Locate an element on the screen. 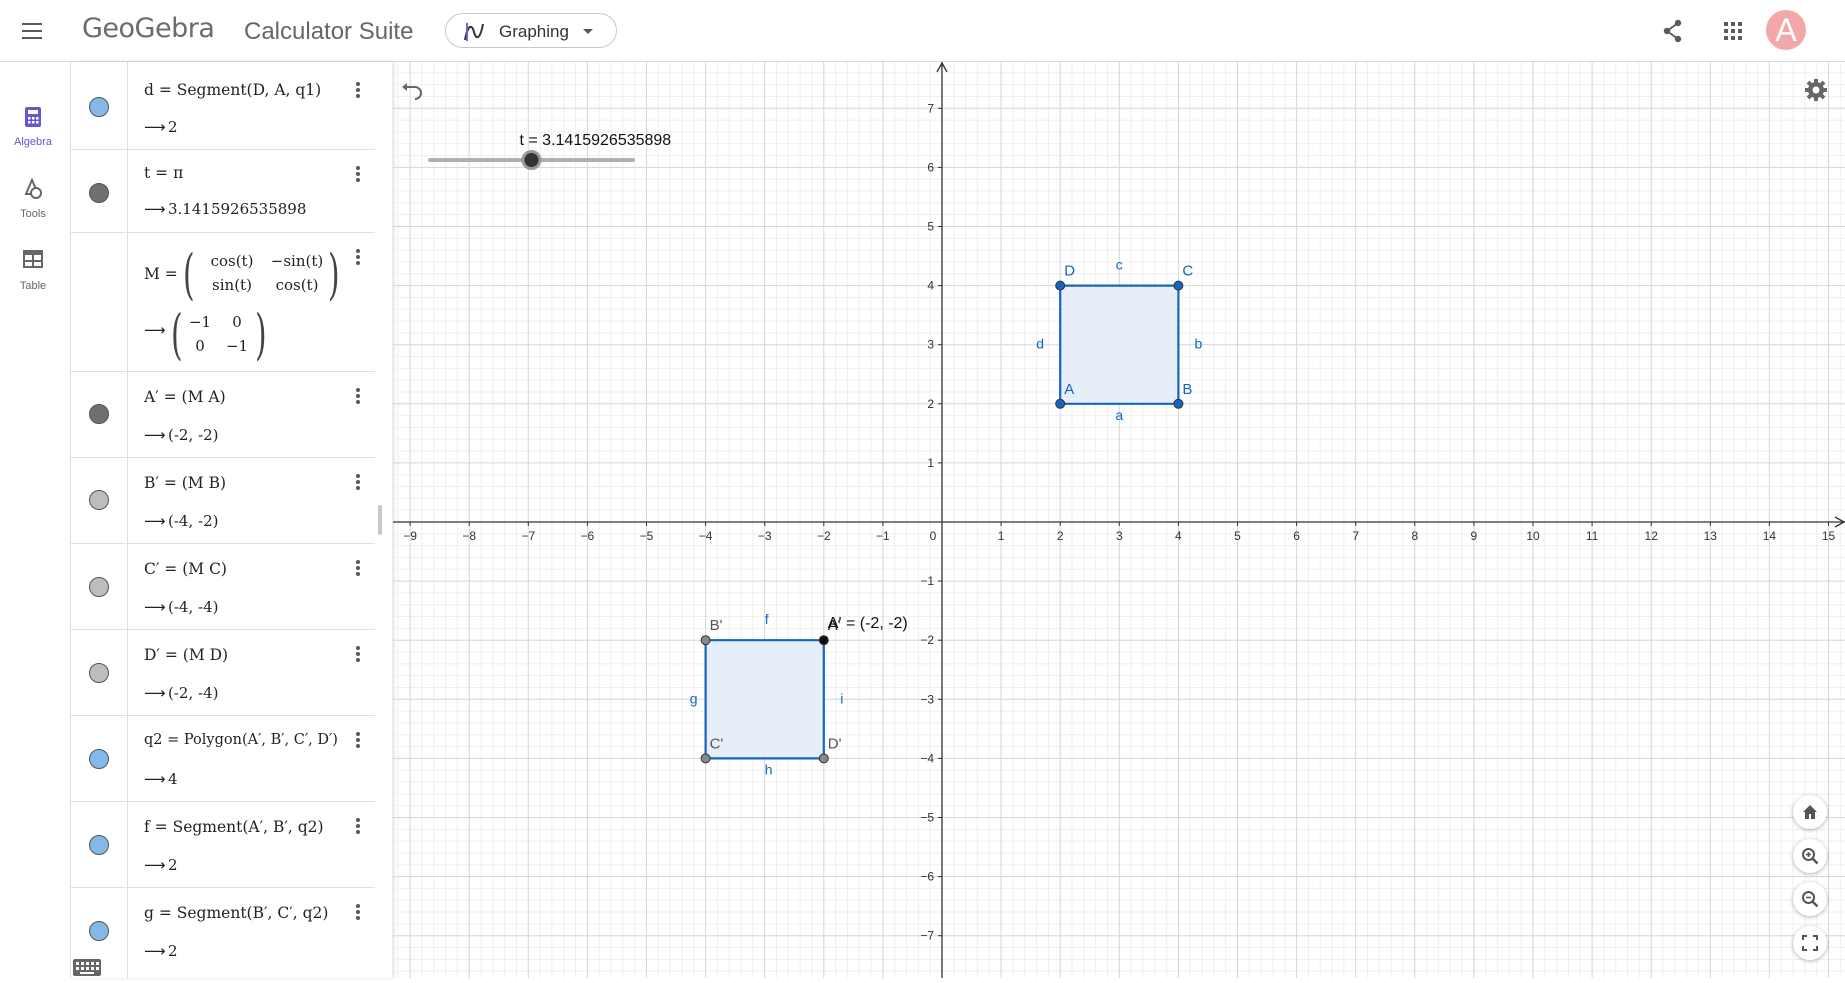  y-tick-label: −1 is located at coordinates (927, 581).